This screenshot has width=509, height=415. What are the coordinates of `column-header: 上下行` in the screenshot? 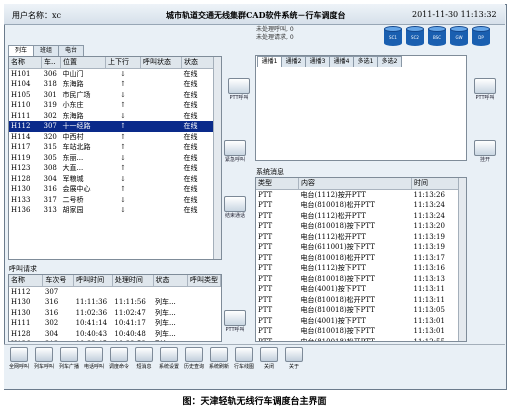 It's located at (123, 63).